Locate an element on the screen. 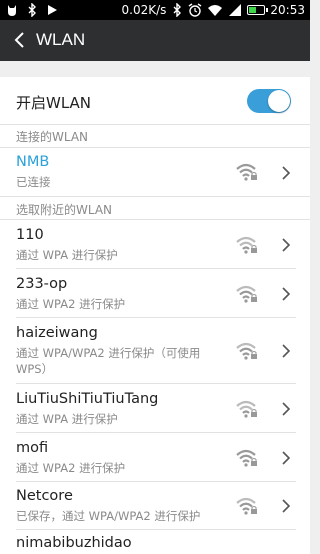 The height and width of the screenshot is (554, 320). network-name: NMB is located at coordinates (33, 162).